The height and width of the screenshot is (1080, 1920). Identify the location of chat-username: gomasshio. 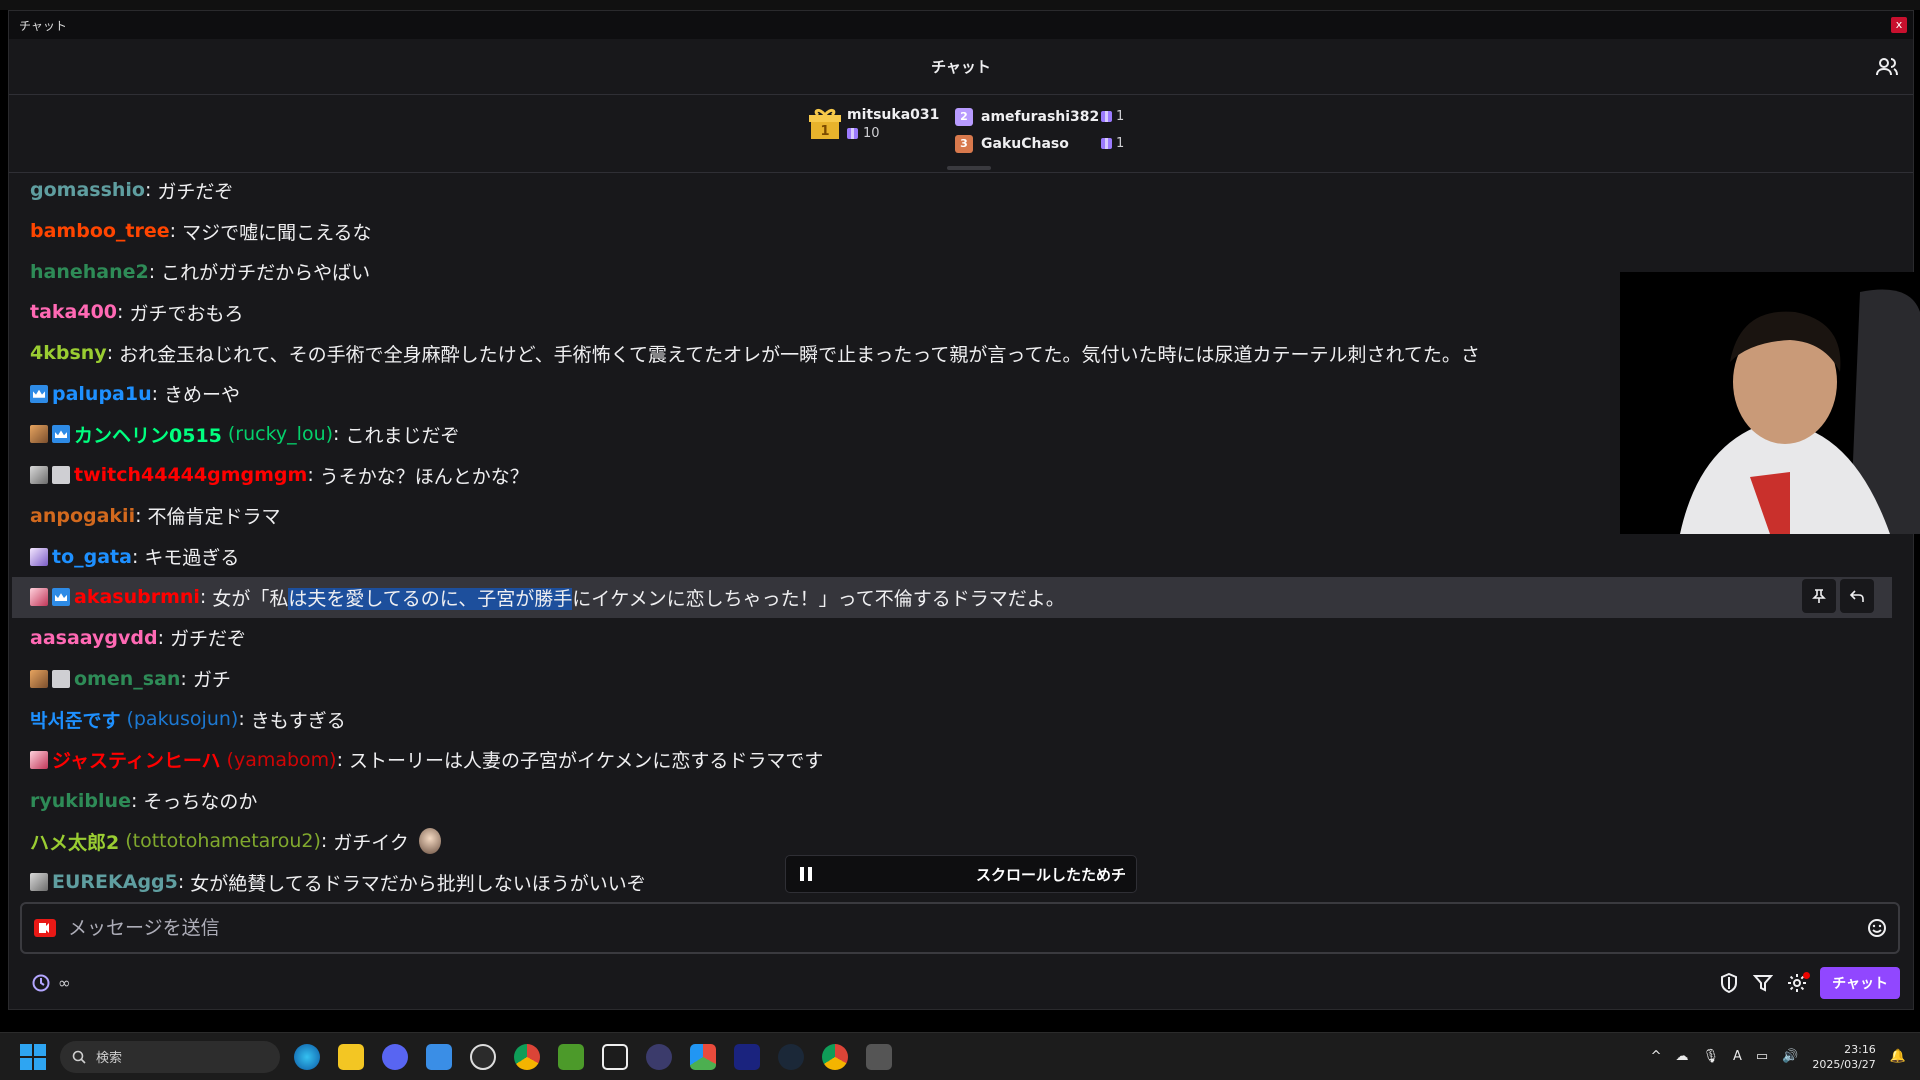
(87, 190).